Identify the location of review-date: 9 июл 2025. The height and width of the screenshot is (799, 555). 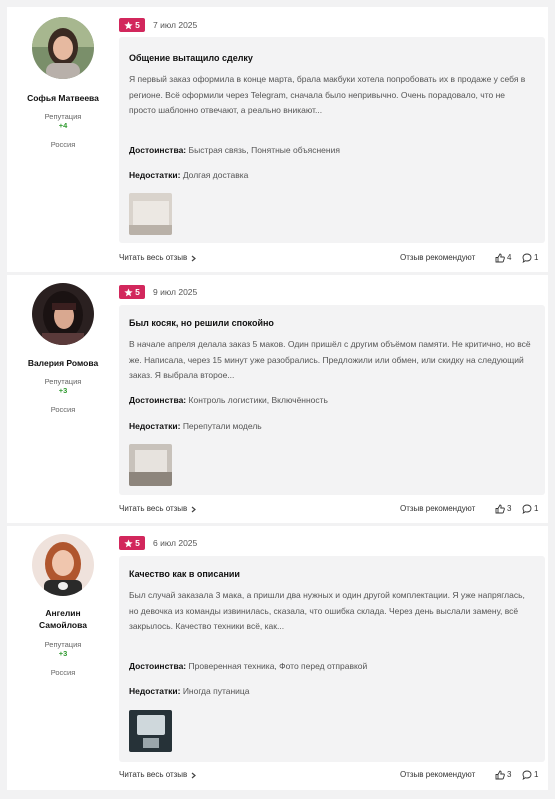
(175, 292).